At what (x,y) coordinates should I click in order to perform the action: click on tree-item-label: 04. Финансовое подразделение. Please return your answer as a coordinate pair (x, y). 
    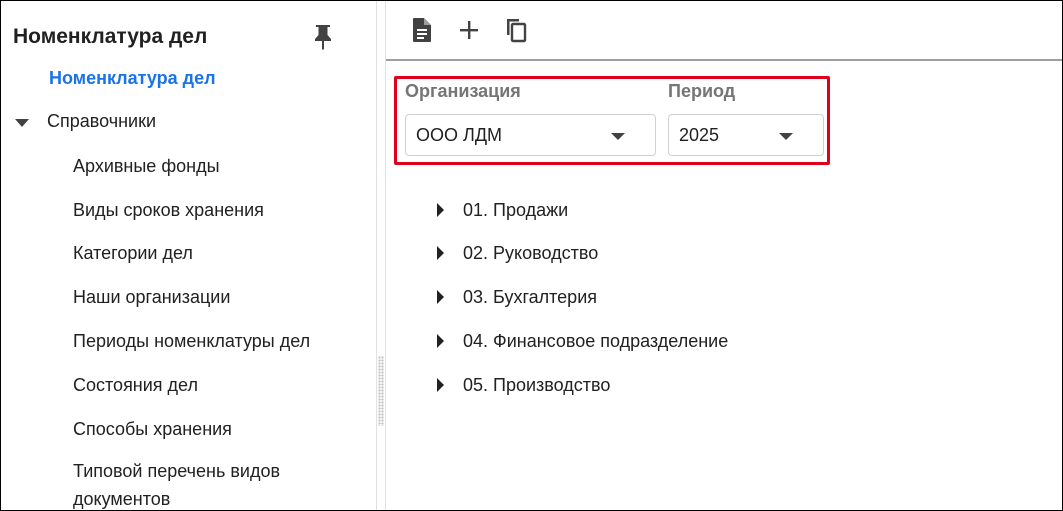
    Looking at the image, I should click on (596, 340).